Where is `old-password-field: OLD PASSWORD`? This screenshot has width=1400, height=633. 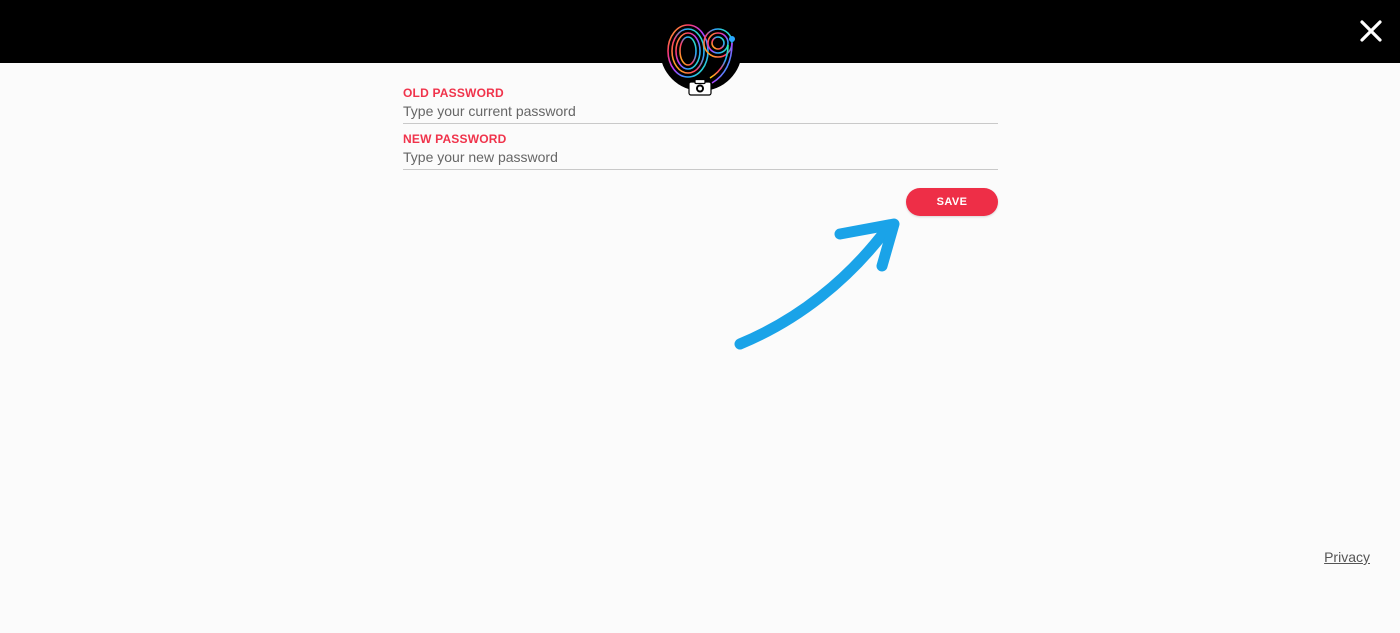 old-password-field: OLD PASSWORD is located at coordinates (700, 105).